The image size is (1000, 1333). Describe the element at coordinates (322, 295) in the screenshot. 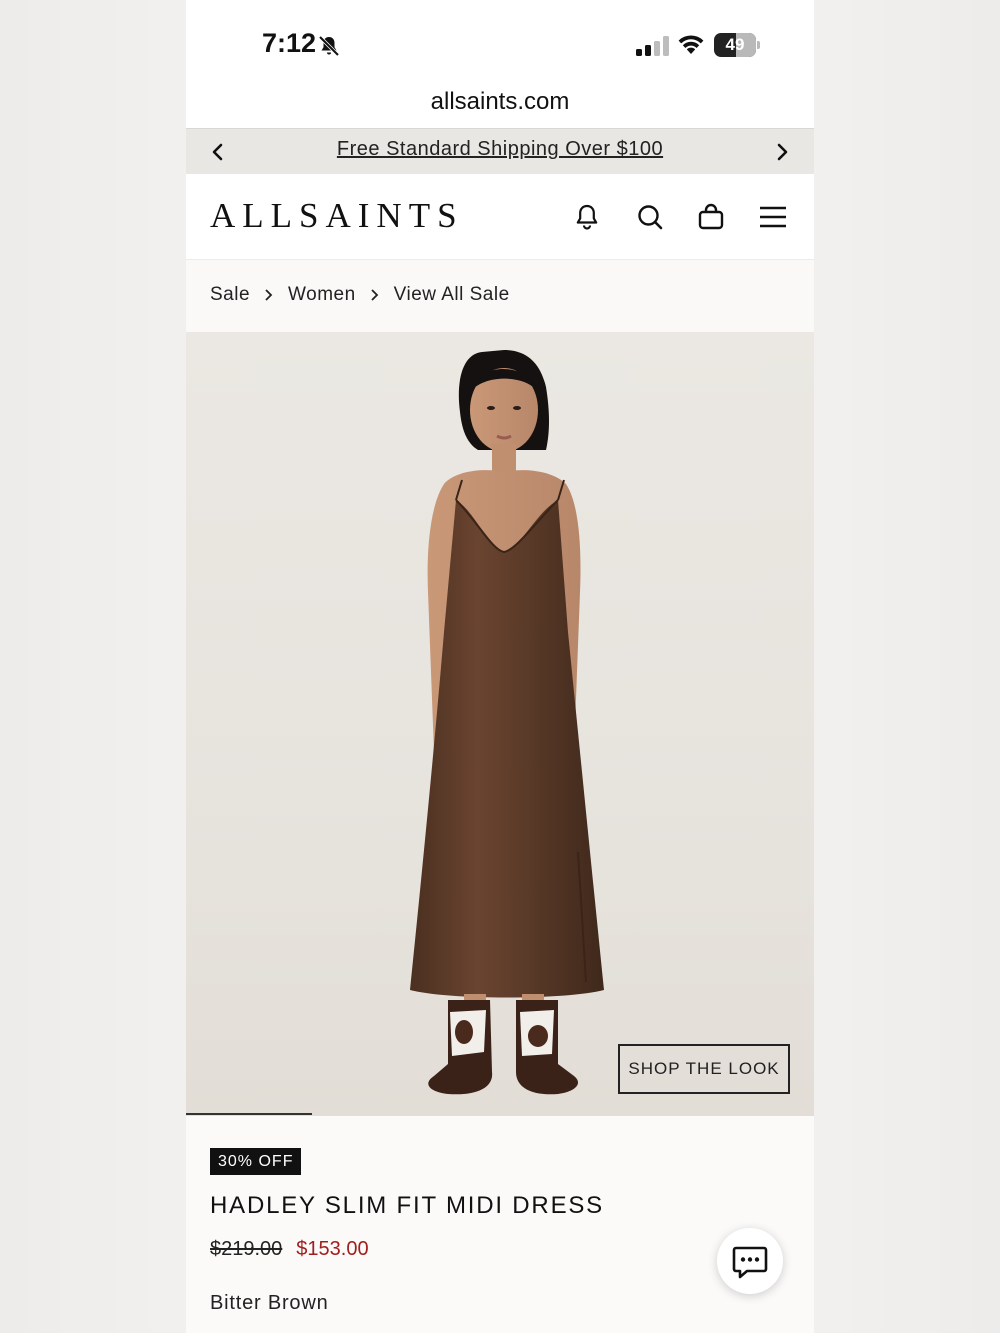

I see `breadcrumb-item-women: Women` at that location.